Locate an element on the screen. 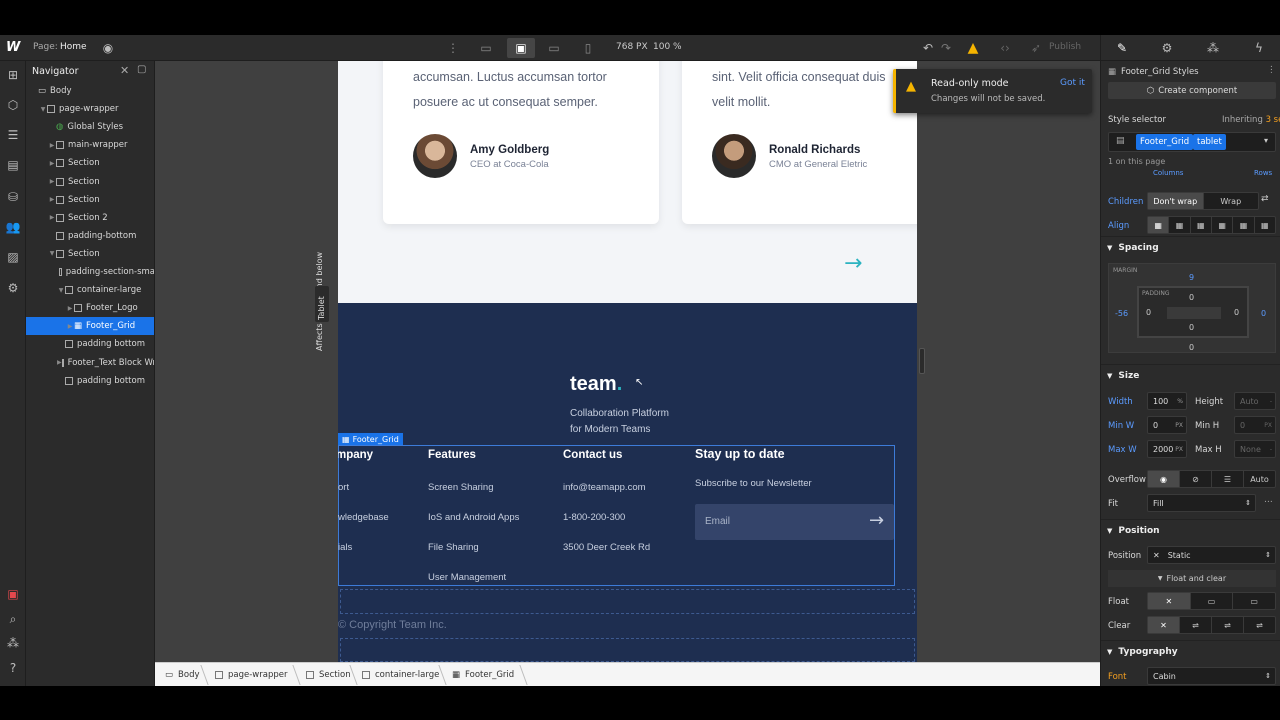 This screenshot has width=1280, height=720. navigator-item: ▶ Footer_Text Block Wra is located at coordinates (90, 363).